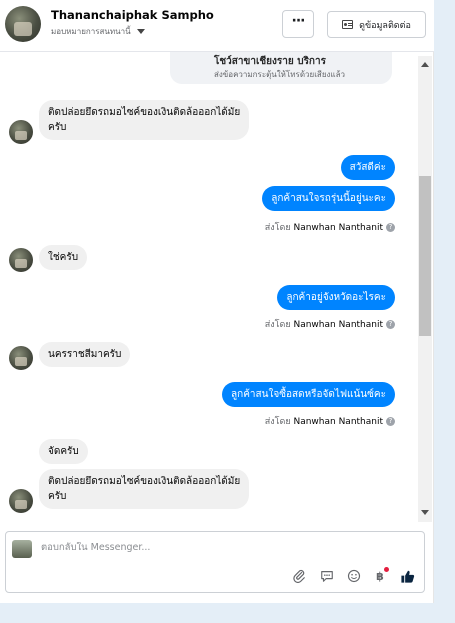 This screenshot has width=455, height=623. Describe the element at coordinates (63, 257) in the screenshot. I see `incoming-message: ใช่ครับ` at that location.